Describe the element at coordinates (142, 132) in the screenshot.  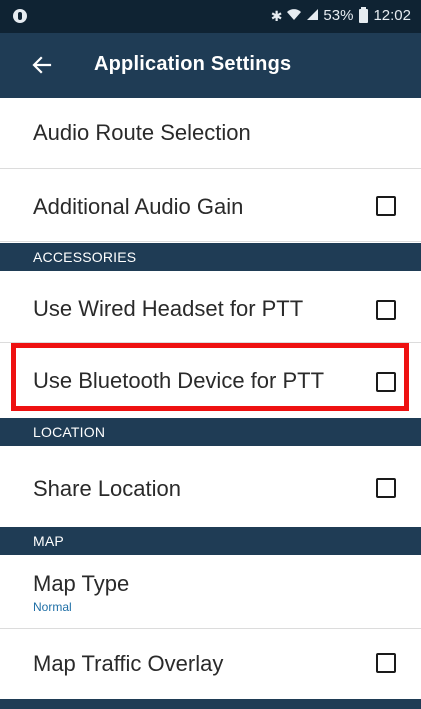
I see `audio-route-selection-label: Audio Route Selection` at that location.